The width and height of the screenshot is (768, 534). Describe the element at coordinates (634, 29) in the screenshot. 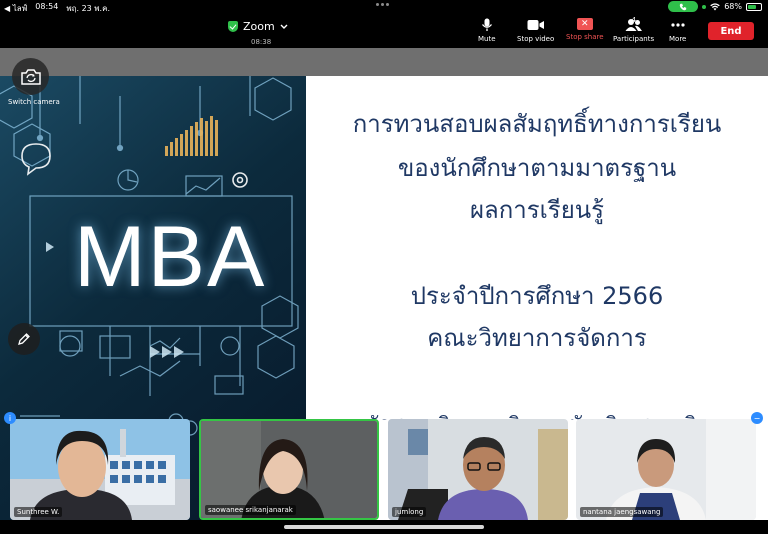

I see `participants-button: 4 Participants` at that location.